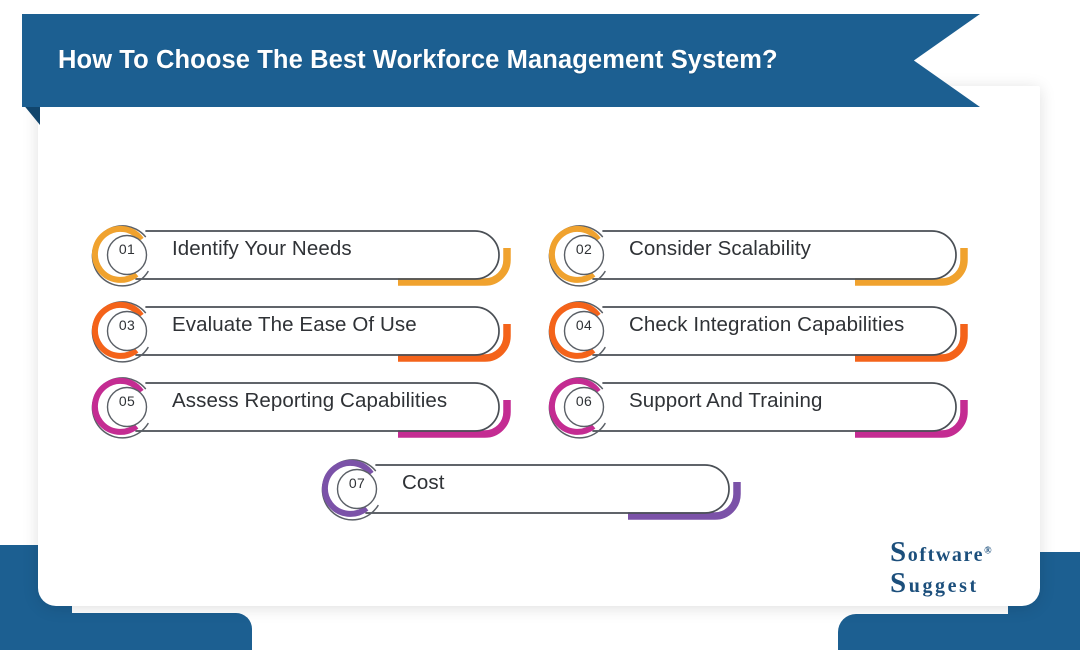 The image size is (1080, 650). Describe the element at coordinates (943, 586) in the screenshot. I see `logo-word-suggest: uggest` at that location.